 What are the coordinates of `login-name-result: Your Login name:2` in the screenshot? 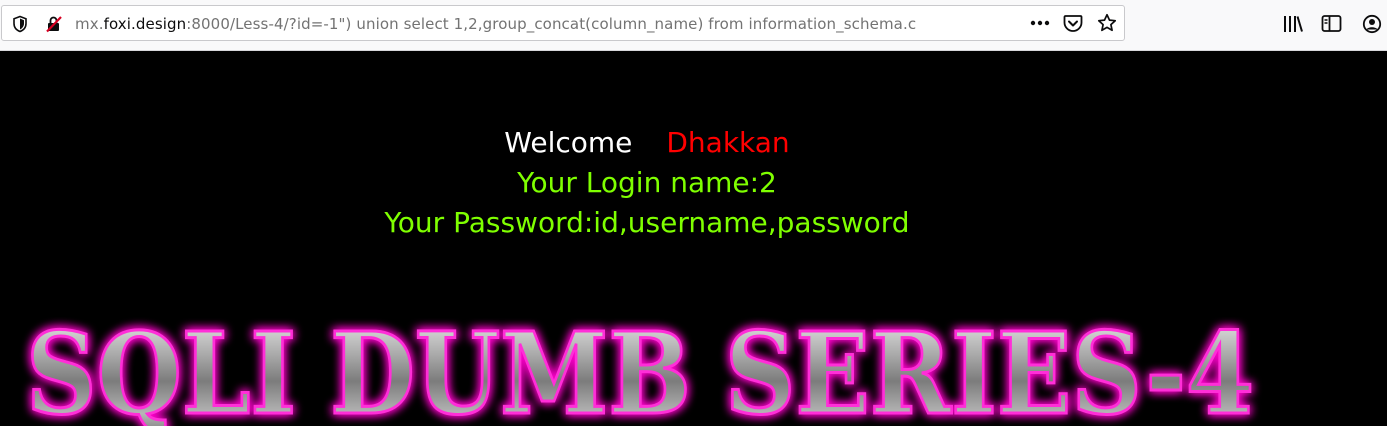 It's located at (647, 182).